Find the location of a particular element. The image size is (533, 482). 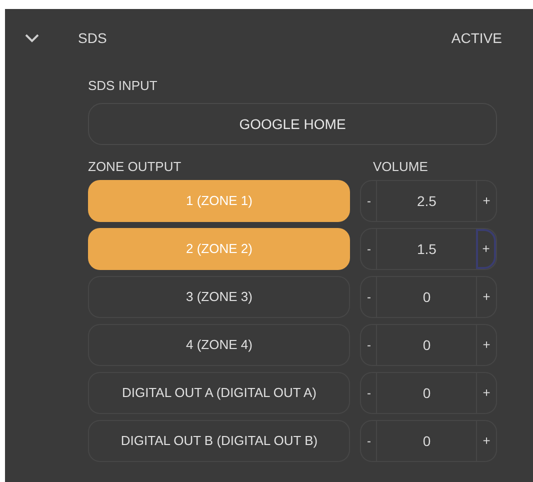

volume-value: 2.5 is located at coordinates (427, 201).